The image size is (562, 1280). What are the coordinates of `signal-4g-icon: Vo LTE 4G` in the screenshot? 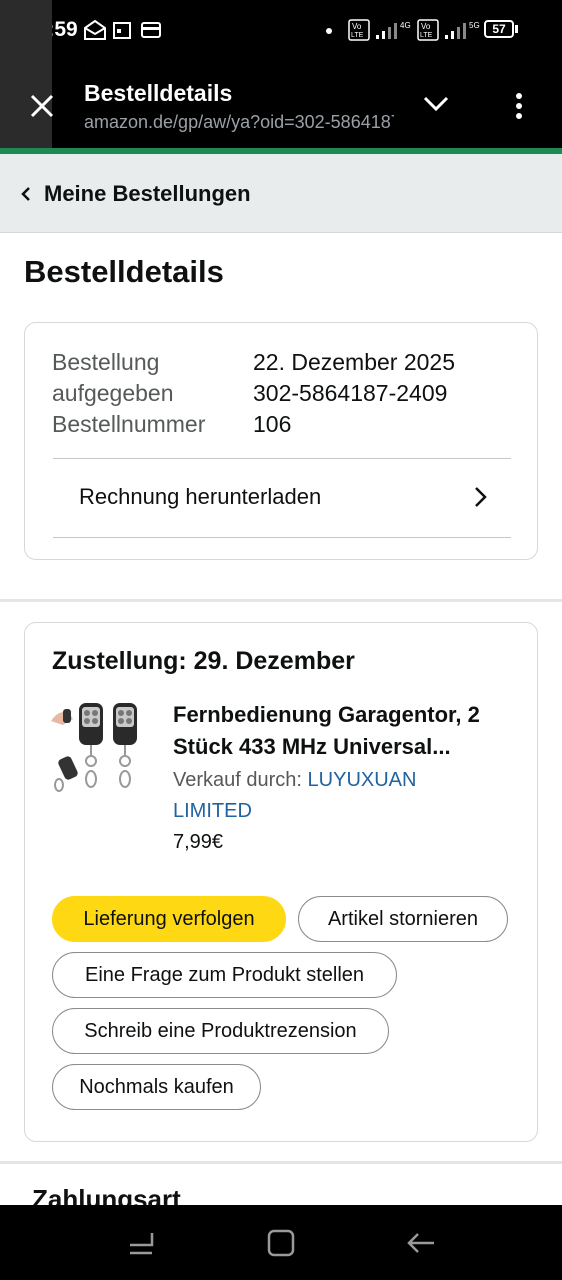 It's located at (379, 30).